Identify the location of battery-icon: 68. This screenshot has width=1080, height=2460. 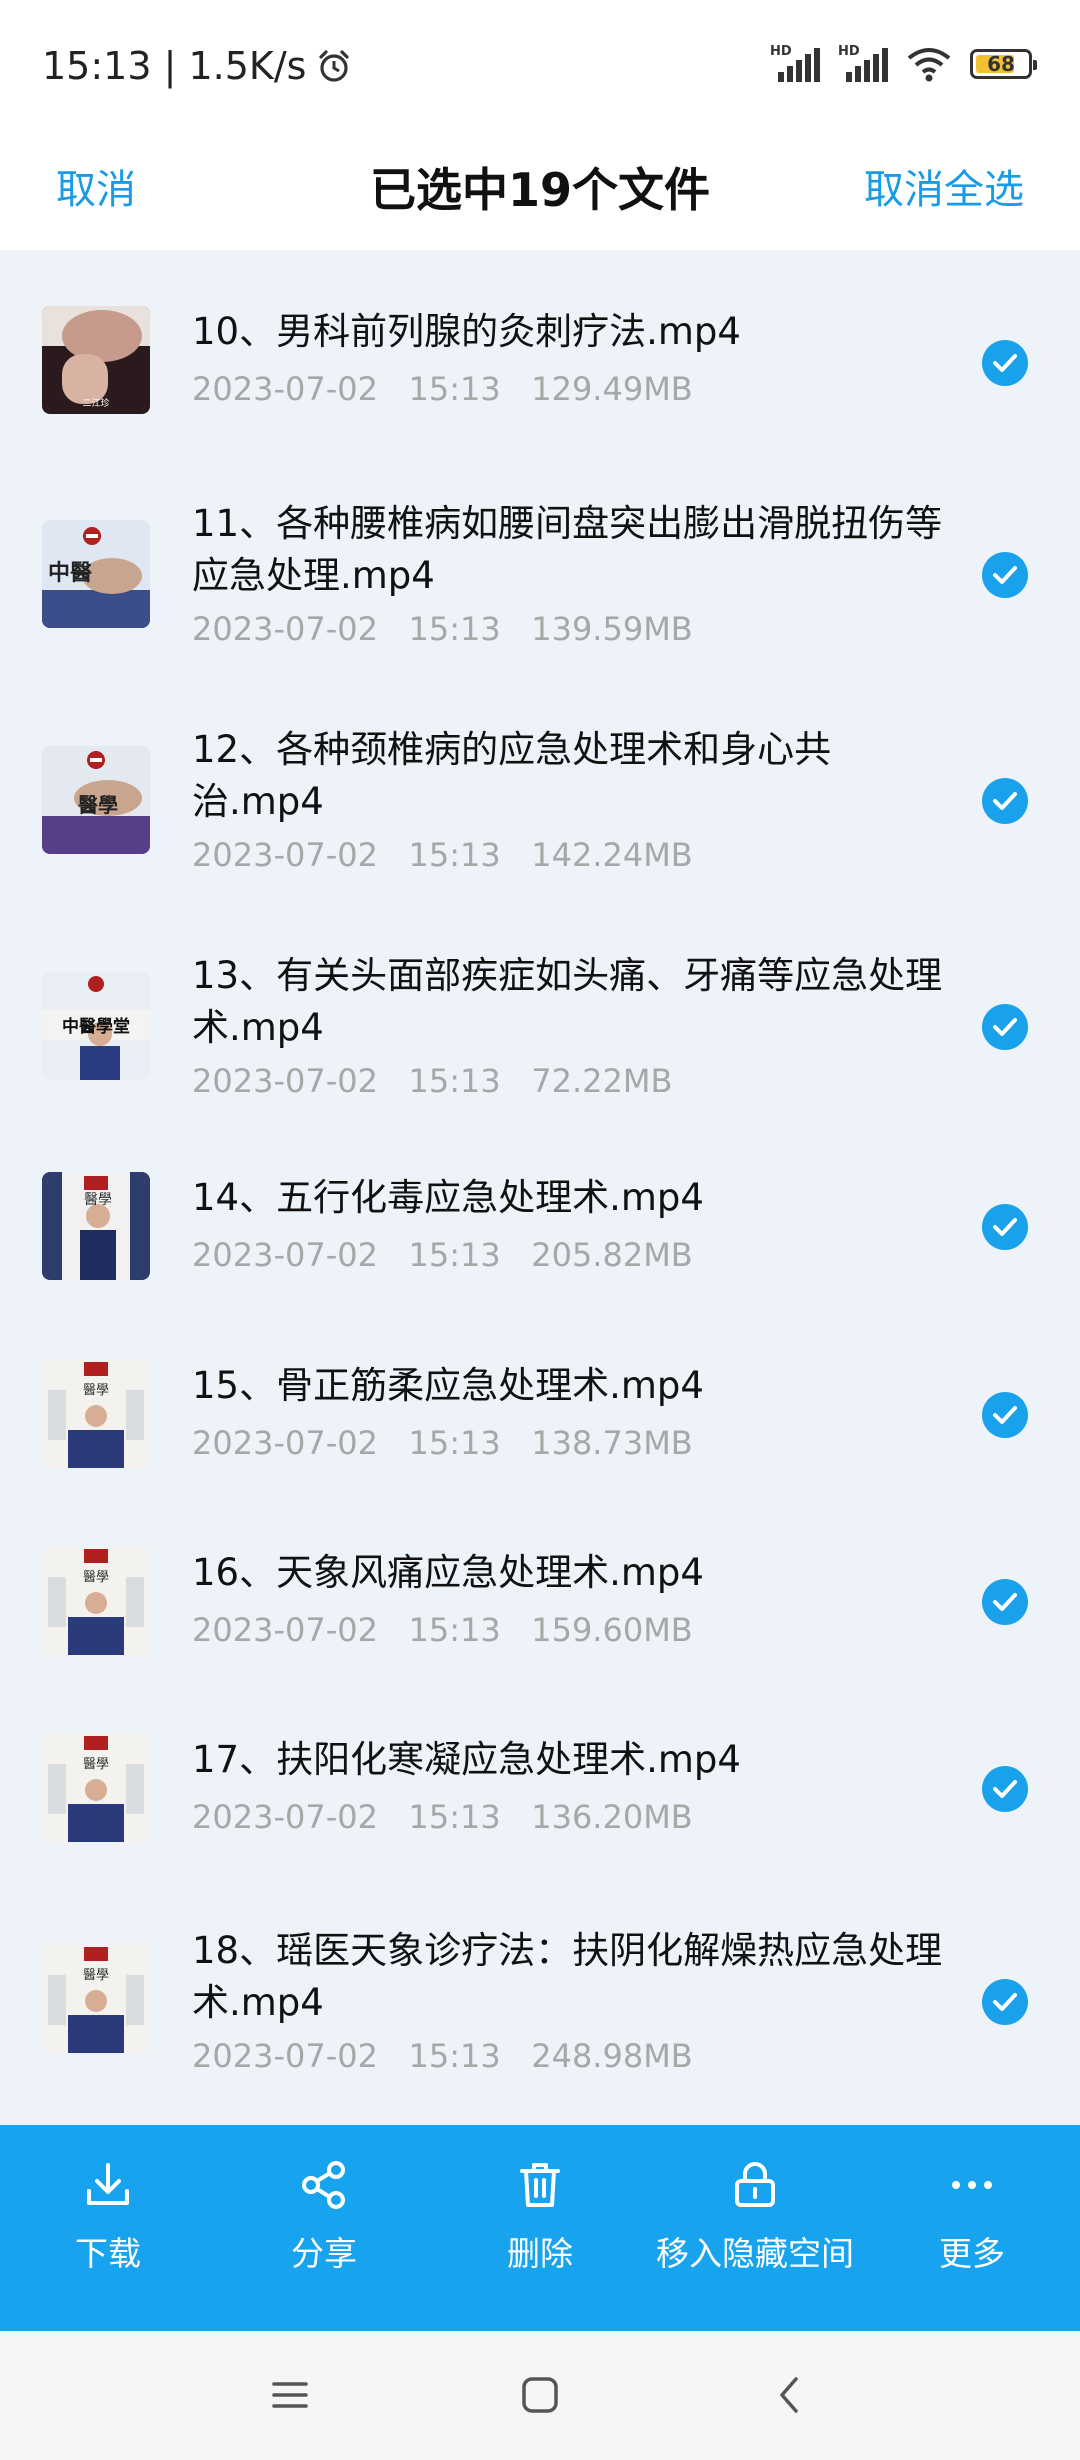
(1003, 64).